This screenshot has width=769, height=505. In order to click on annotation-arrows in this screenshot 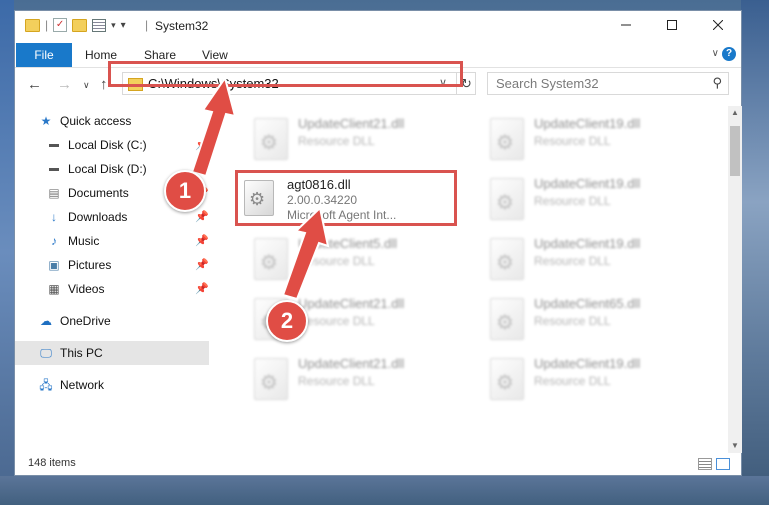, I will do `click(260, 188)`.